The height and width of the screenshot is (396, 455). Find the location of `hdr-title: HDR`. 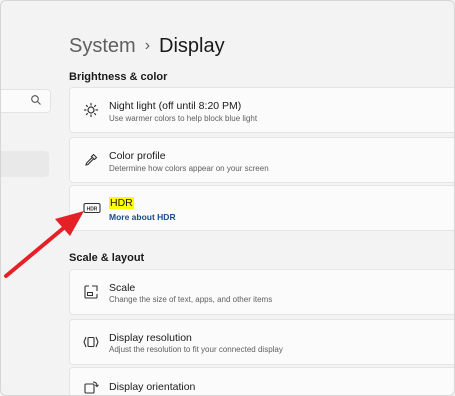

hdr-title: HDR is located at coordinates (121, 203).